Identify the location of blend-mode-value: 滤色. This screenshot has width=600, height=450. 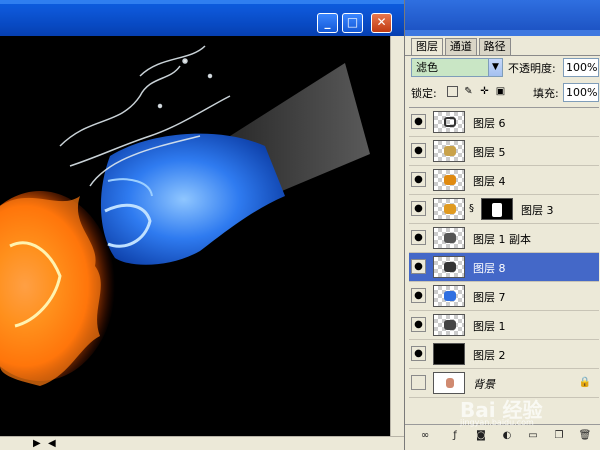
(427, 67).